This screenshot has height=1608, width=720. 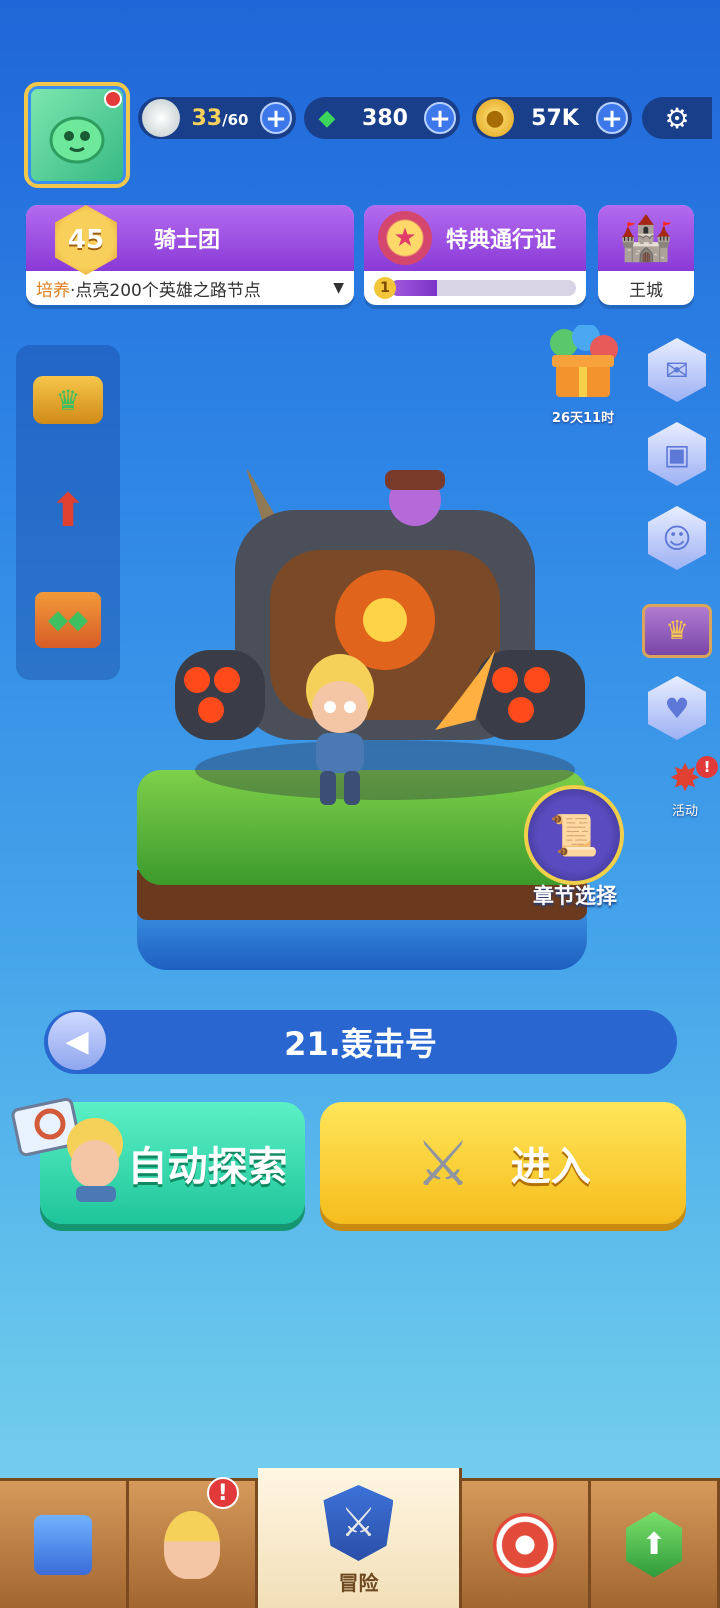 I want to click on dropdown-arrow-icon: ▼, so click(x=338, y=288).